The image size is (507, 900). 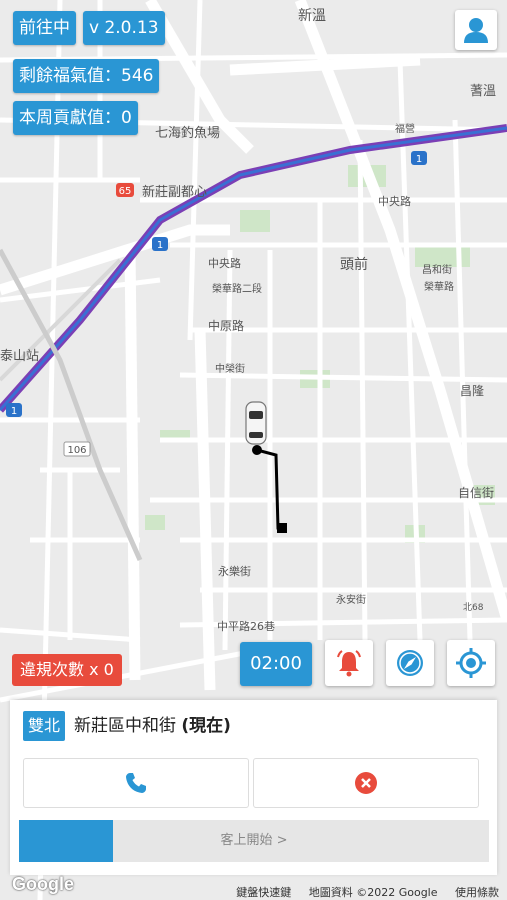 I want to click on car-icon, so click(x=256, y=423).